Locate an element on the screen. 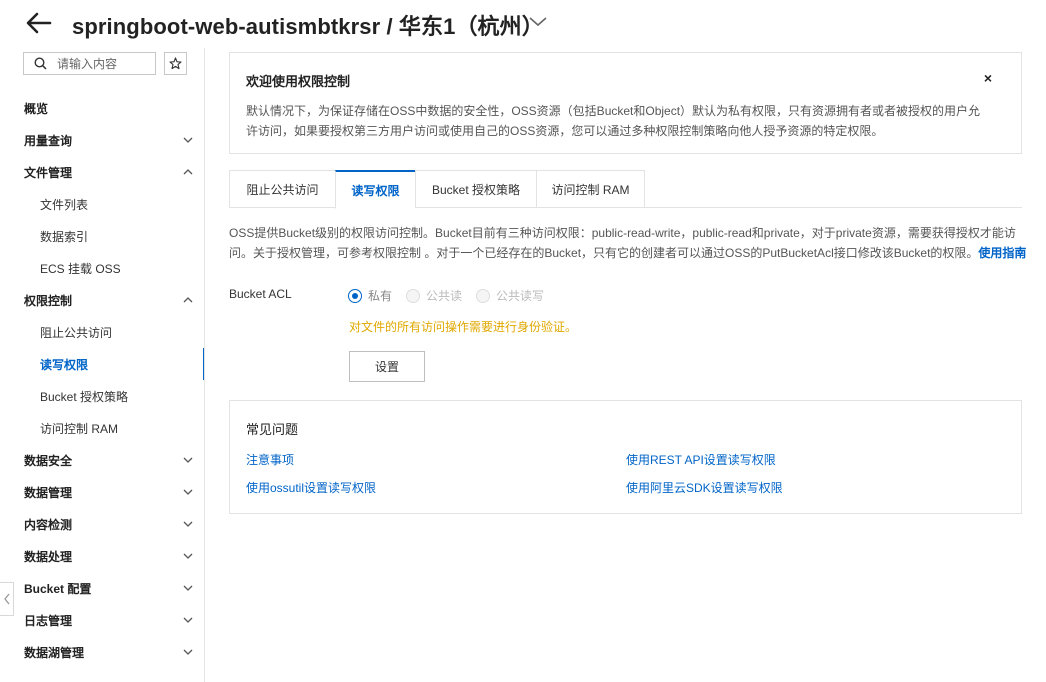  sidebar-item-label: Bucket 配置 is located at coordinates (58, 588).